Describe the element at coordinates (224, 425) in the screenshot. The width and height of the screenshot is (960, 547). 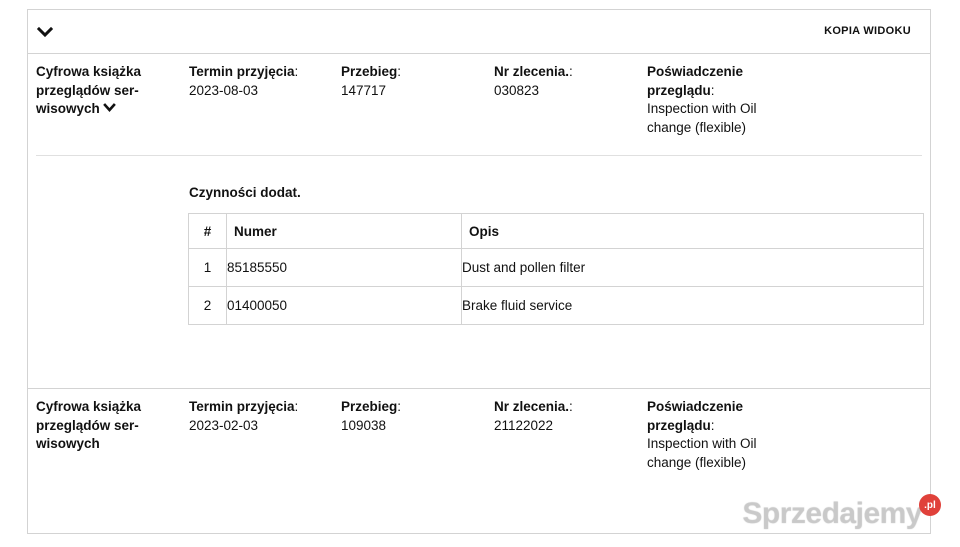
I see `date-value: 2023-02-03` at that location.